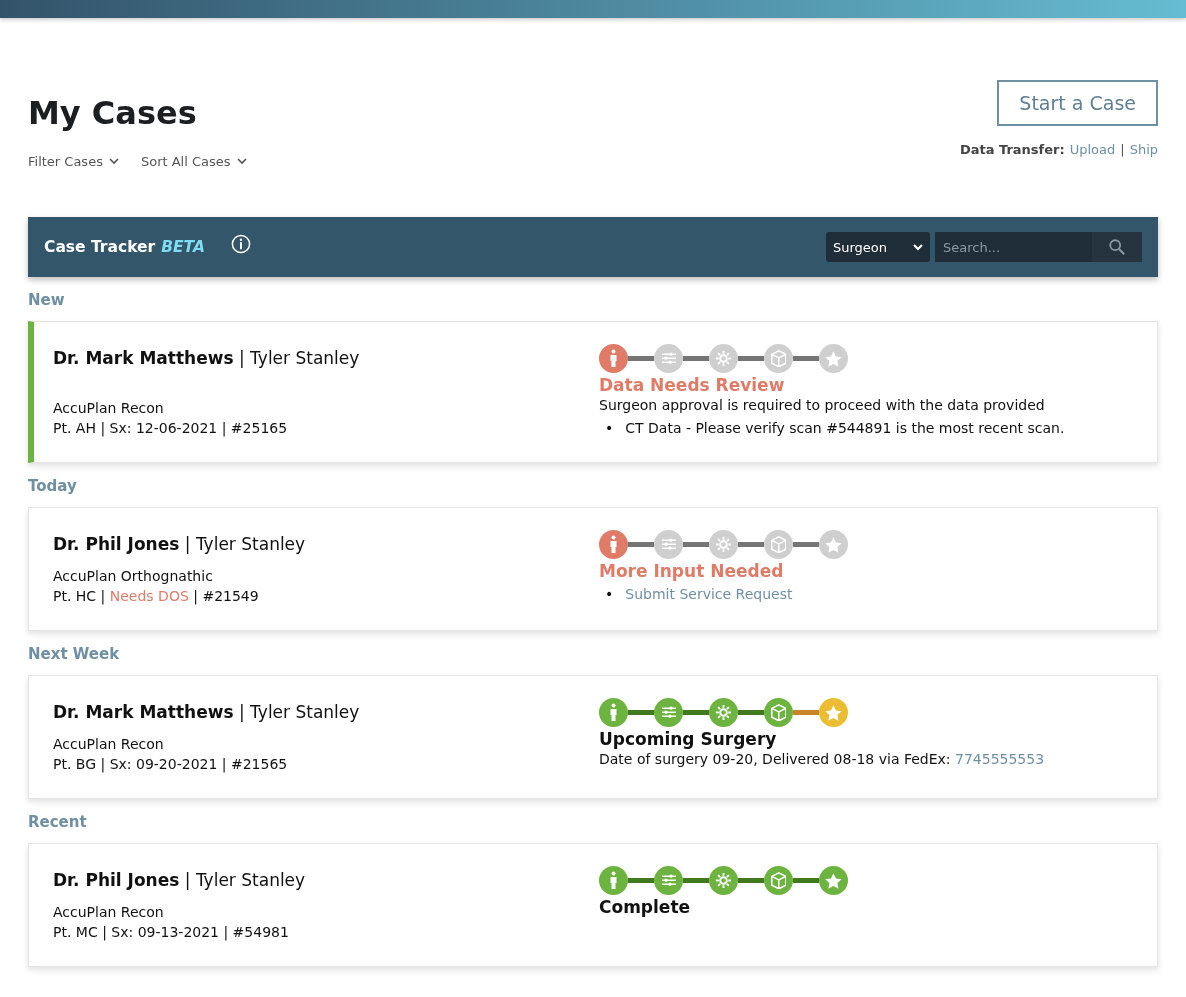 This screenshot has height=997, width=1186. I want to click on filter-dropdown: Filter Cases, so click(73, 161).